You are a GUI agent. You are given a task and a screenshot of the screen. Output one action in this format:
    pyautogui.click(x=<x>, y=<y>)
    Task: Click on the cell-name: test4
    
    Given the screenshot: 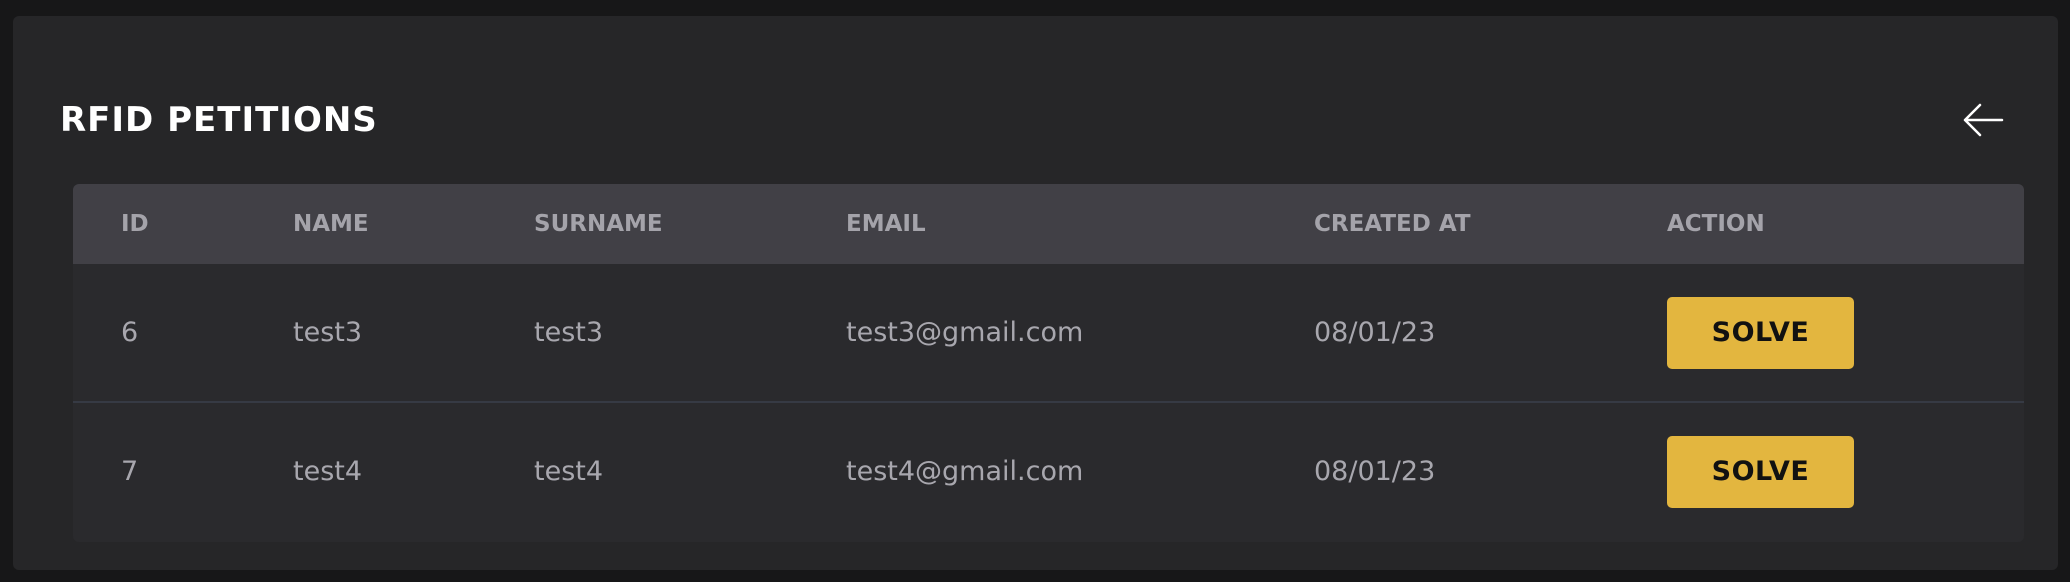 What is the action you would take?
    pyautogui.click(x=328, y=471)
    